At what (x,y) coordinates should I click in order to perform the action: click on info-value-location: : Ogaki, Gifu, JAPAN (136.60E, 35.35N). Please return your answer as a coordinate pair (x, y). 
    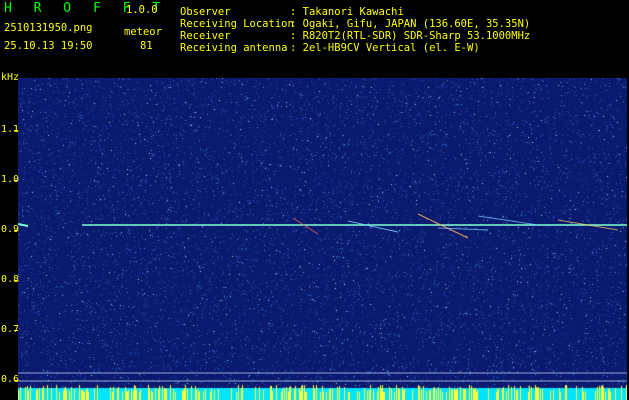
    Looking at the image, I should click on (410, 24).